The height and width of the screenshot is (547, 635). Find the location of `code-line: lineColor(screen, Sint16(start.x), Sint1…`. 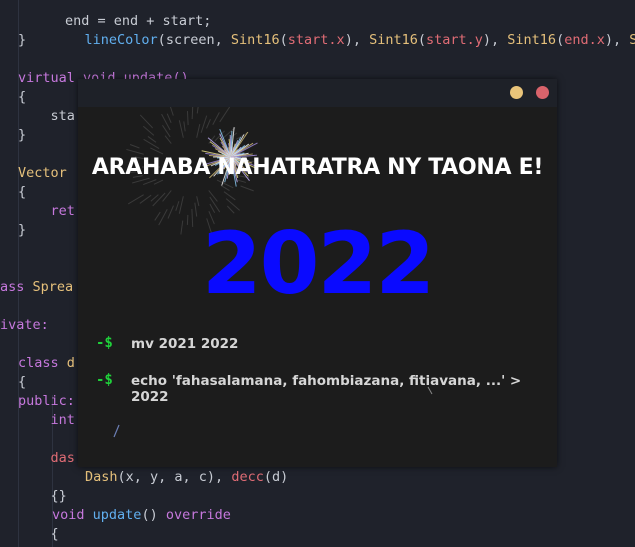

code-line: lineColor(screen, Sint16(start.x), Sint1… is located at coordinates (359, 40).